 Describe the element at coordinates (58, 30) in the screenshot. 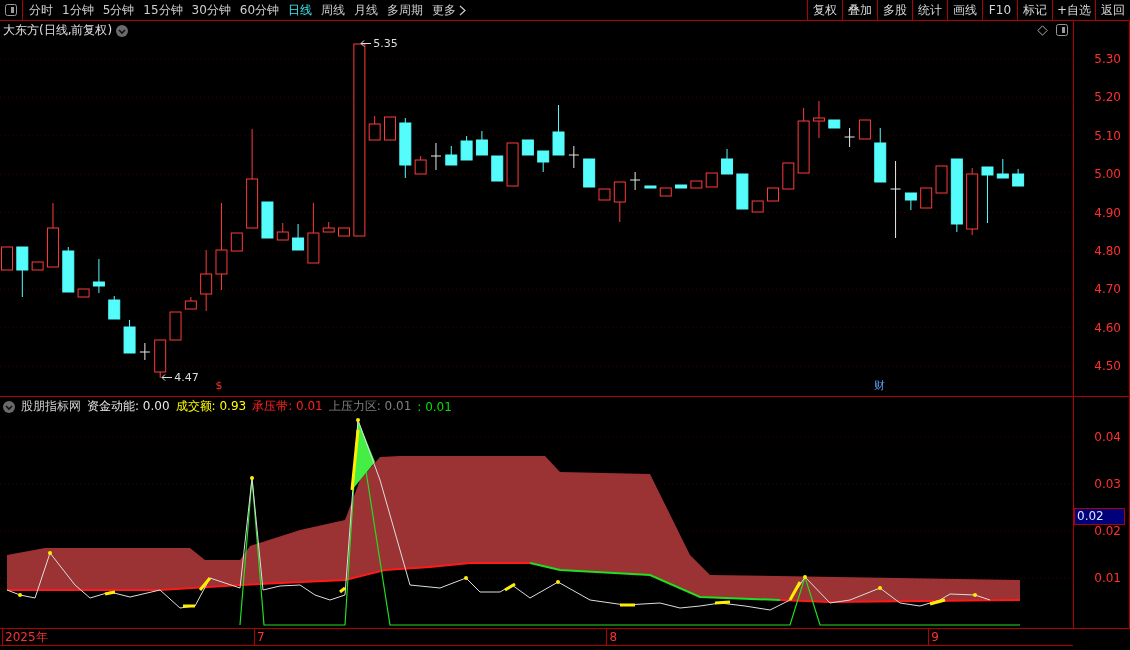

I see `chart-title: 大东方(日线,前复权)` at that location.